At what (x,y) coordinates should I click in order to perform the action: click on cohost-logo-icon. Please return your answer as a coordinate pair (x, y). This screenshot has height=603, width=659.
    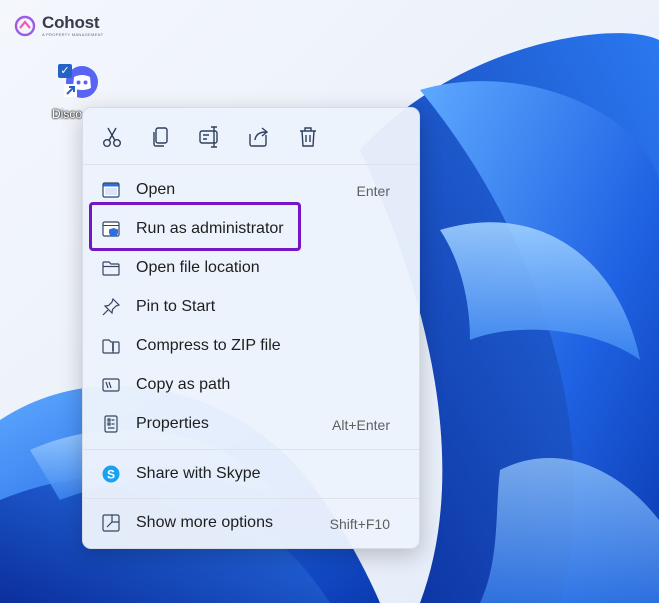
    Looking at the image, I should click on (25, 25).